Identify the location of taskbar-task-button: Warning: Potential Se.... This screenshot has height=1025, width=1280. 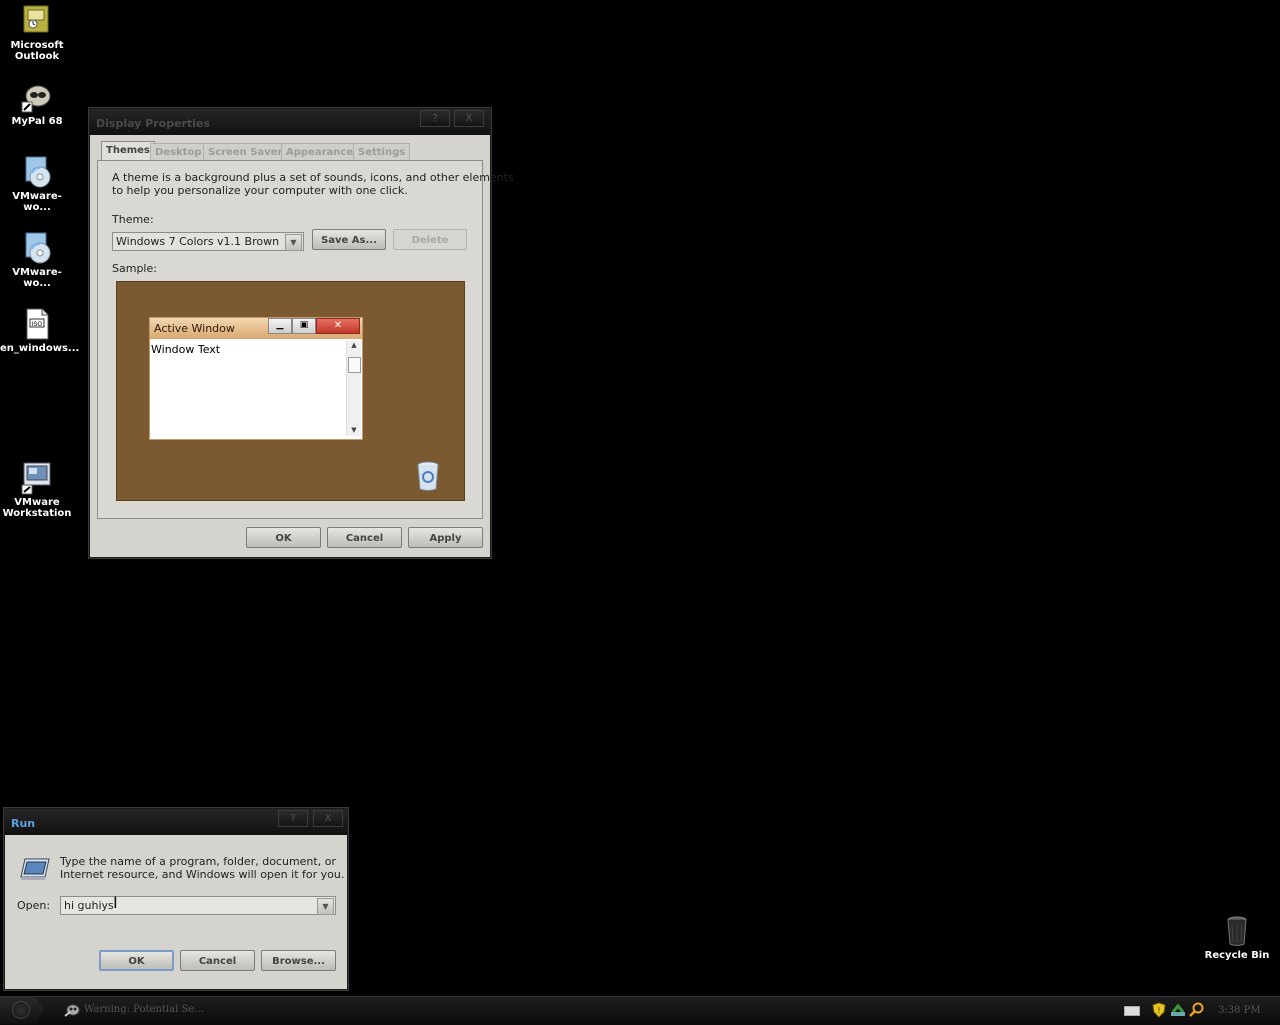
(150, 1010).